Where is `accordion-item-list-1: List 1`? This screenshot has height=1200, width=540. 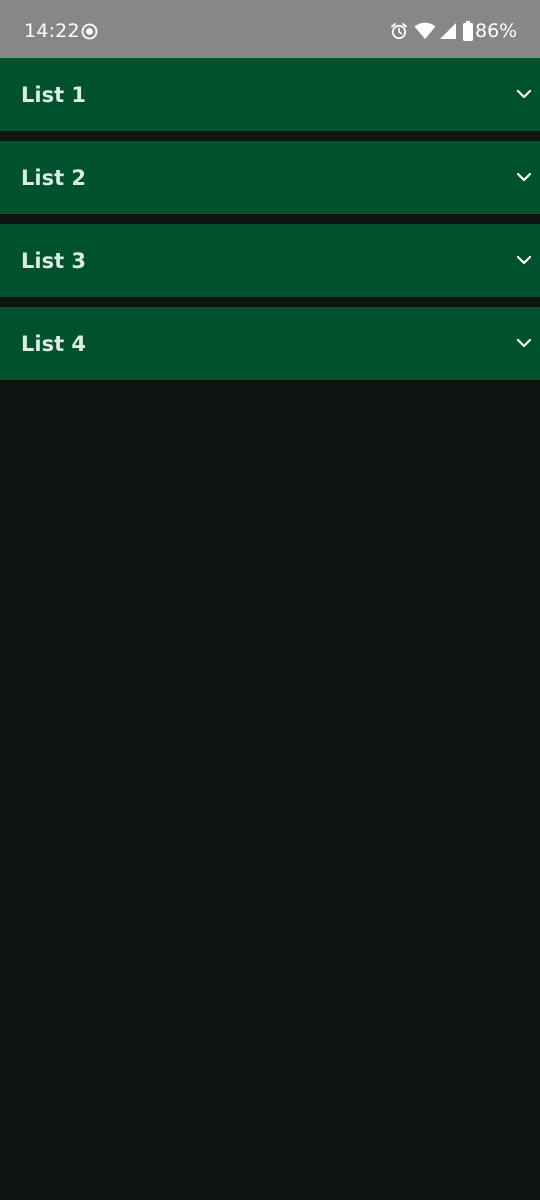 accordion-item-list-1: List 1 is located at coordinates (270, 94).